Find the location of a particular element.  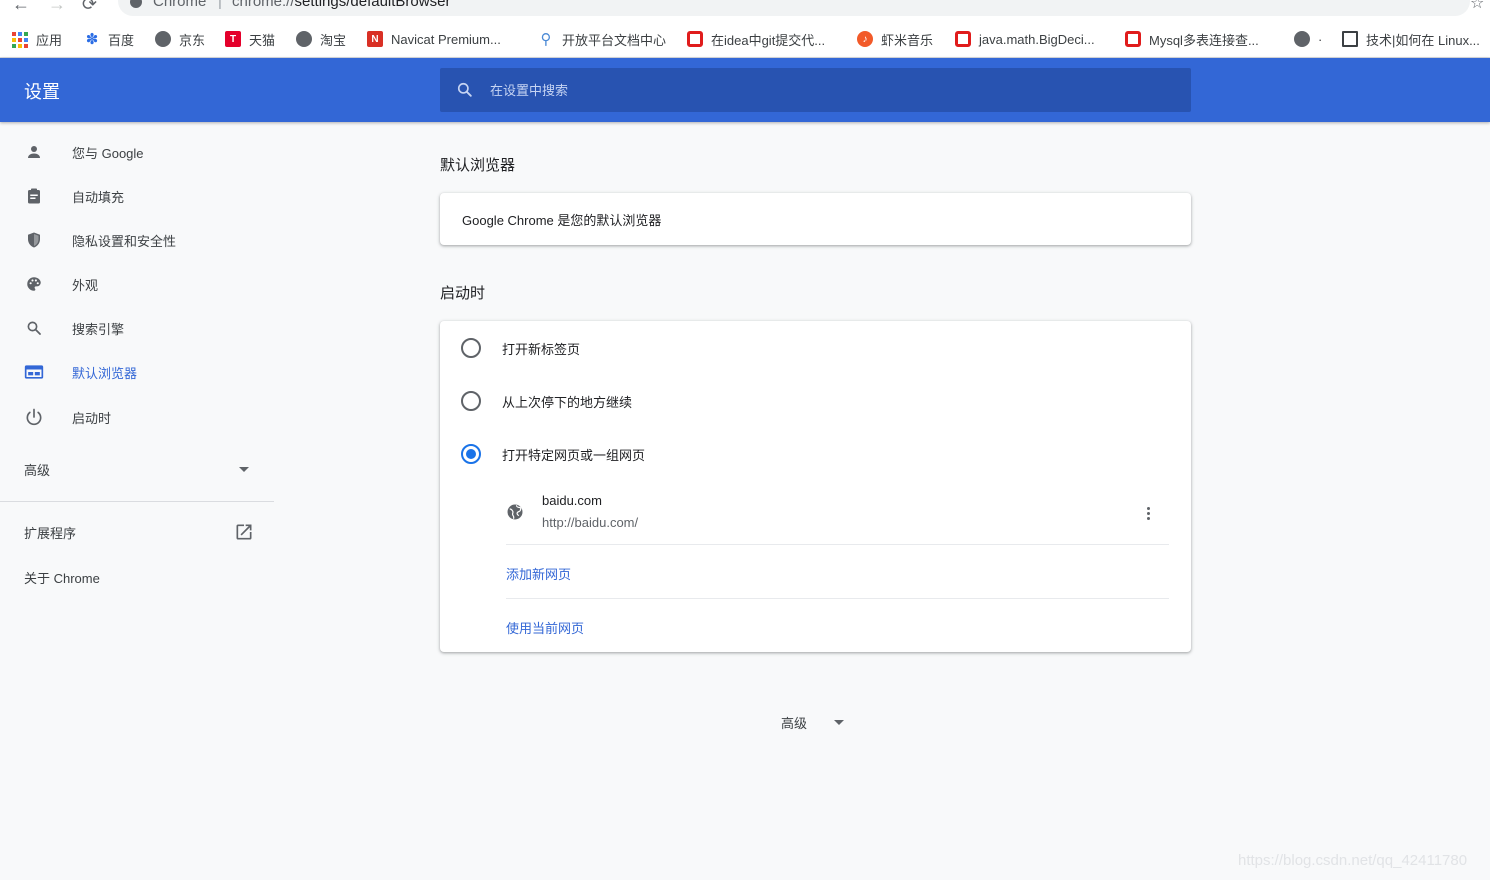

default-browser-card: Google Chrome 是您的默认浏览器 is located at coordinates (815, 219).